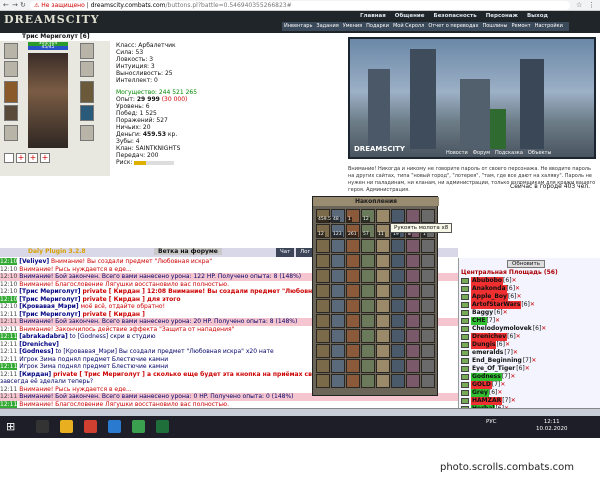 This screenshot has height=480, width=600. Describe the element at coordinates (323, 231) in the screenshot. I see `inventory-cell: 12` at that location.